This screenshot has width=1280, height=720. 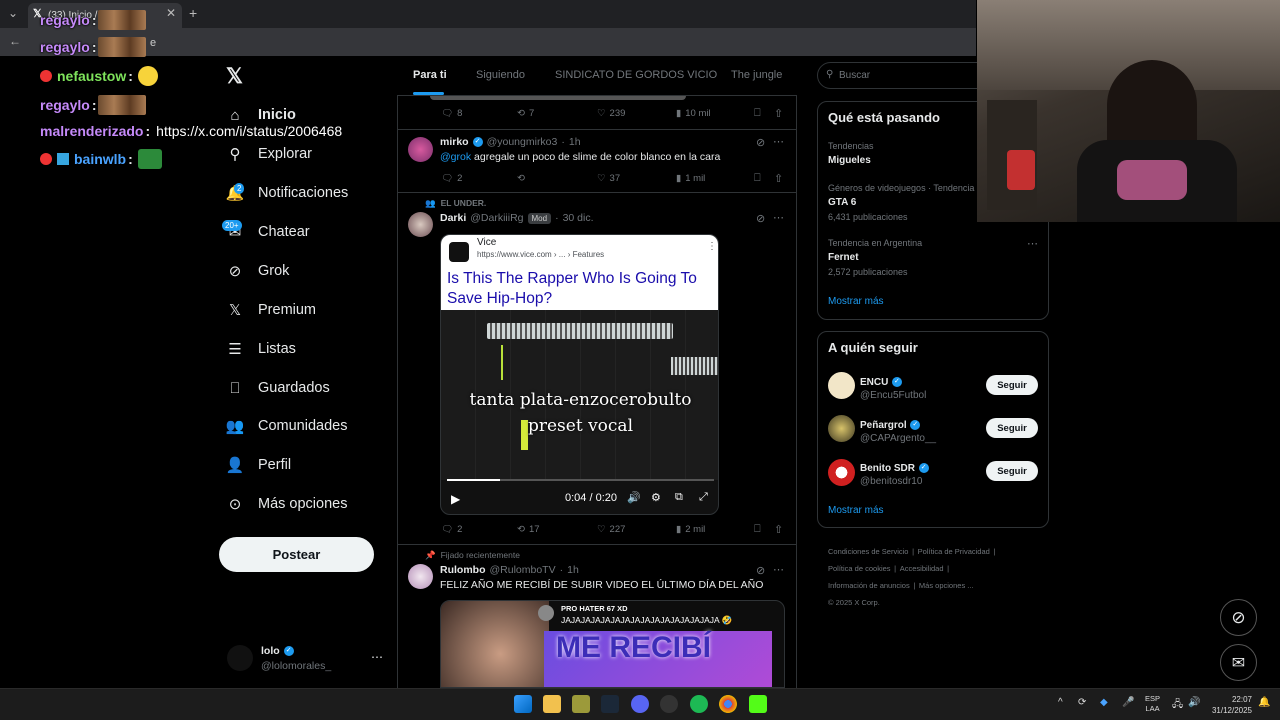 What do you see at coordinates (1104, 702) in the screenshot?
I see `tray-defender-icon: ◆` at bounding box center [1104, 702].